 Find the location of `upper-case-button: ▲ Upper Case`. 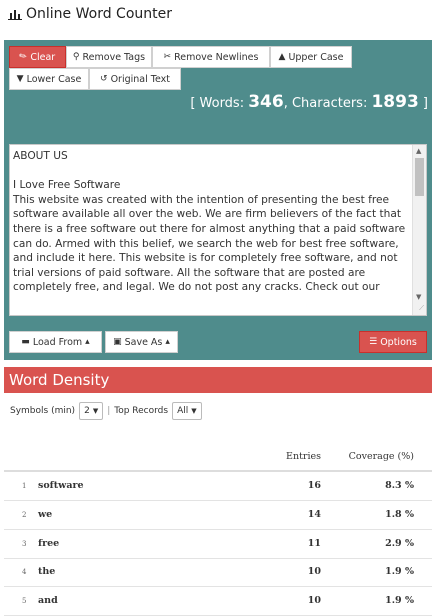

upper-case-button: ▲ Upper Case is located at coordinates (311, 57).